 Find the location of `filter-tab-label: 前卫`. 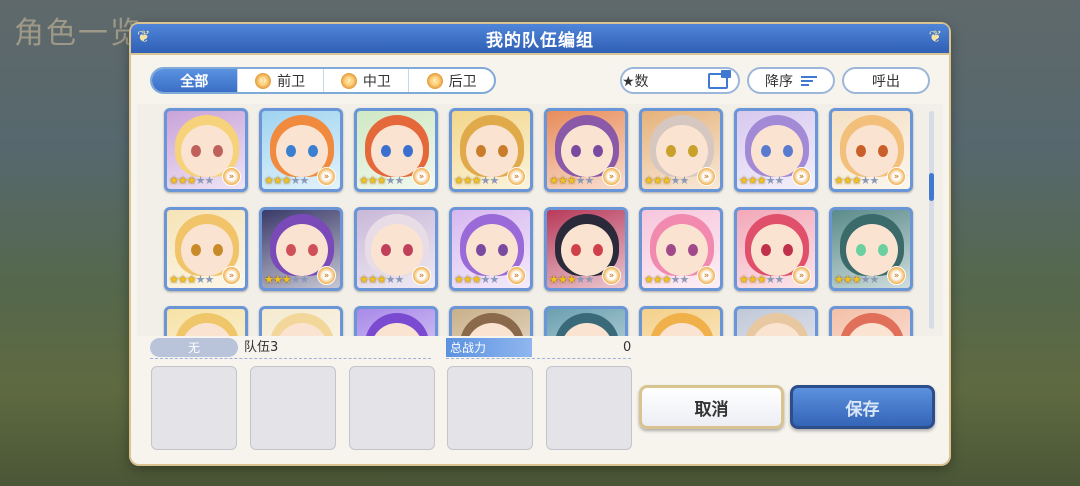

filter-tab-label: 前卫 is located at coordinates (291, 81).